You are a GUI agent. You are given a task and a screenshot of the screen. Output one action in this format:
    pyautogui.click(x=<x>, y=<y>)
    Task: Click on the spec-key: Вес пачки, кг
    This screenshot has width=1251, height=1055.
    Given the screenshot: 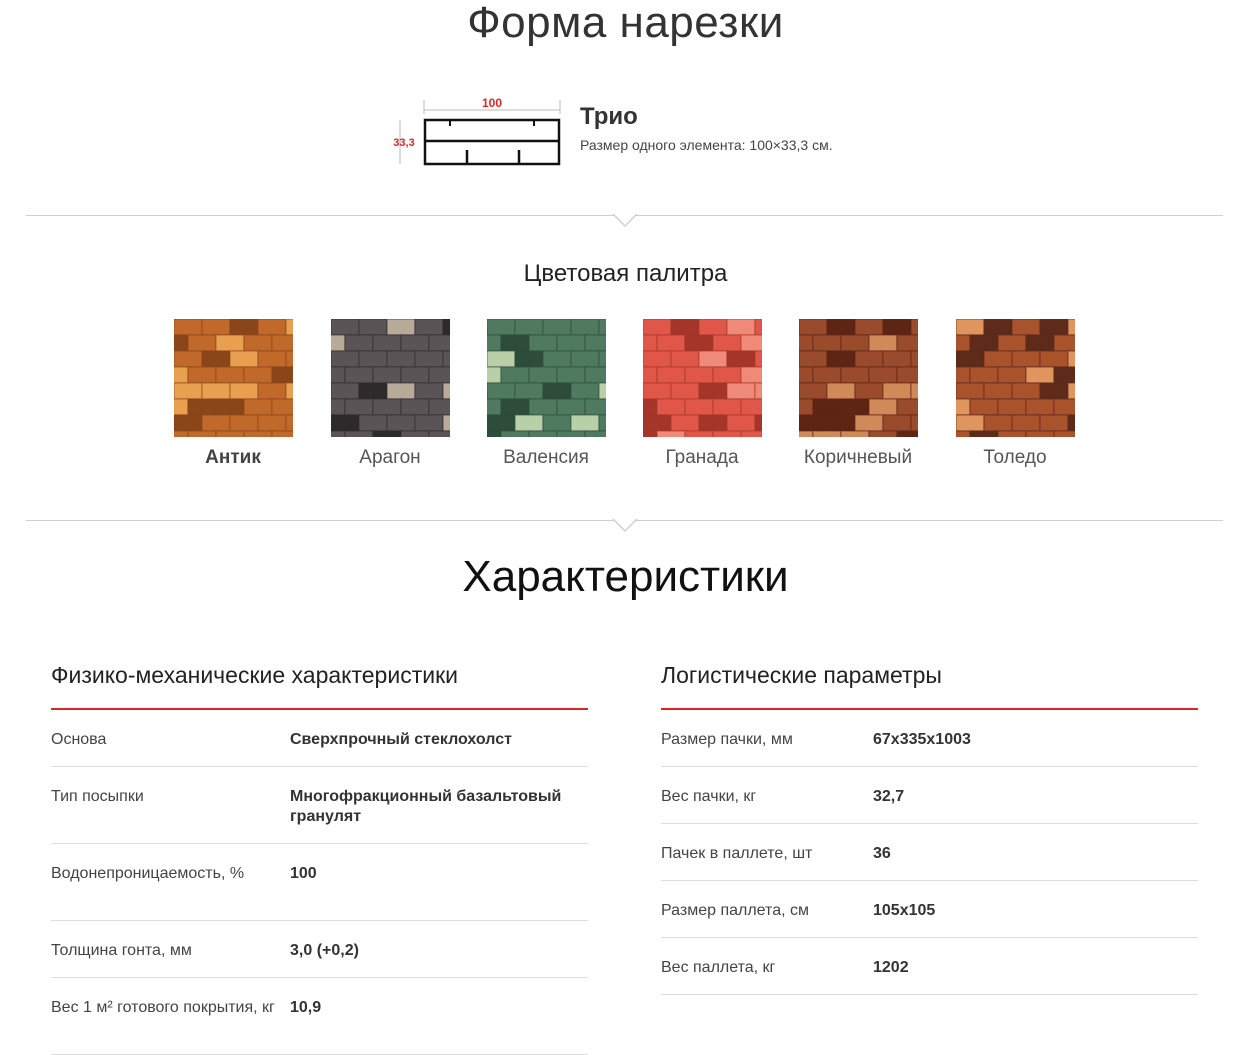 What is the action you would take?
    pyautogui.click(x=709, y=796)
    